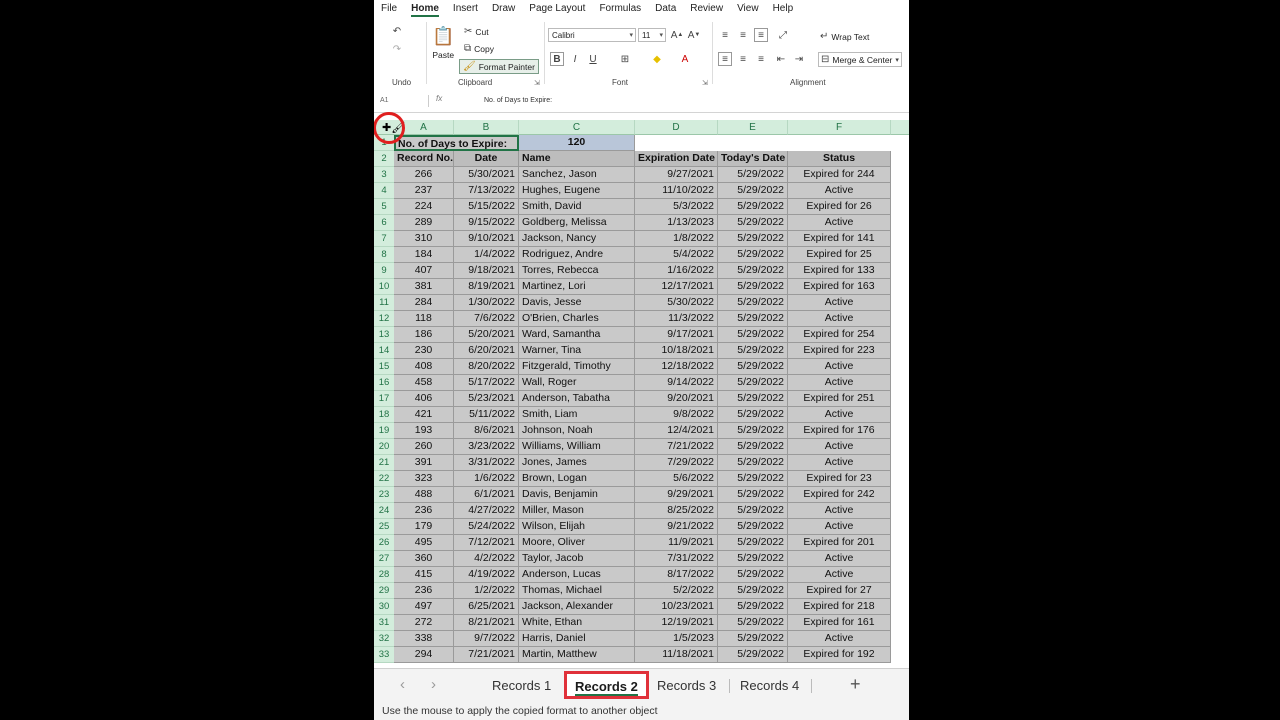 The height and width of the screenshot is (720, 1280). I want to click on cell-expiration-date: 8/17/2022, so click(676, 575).